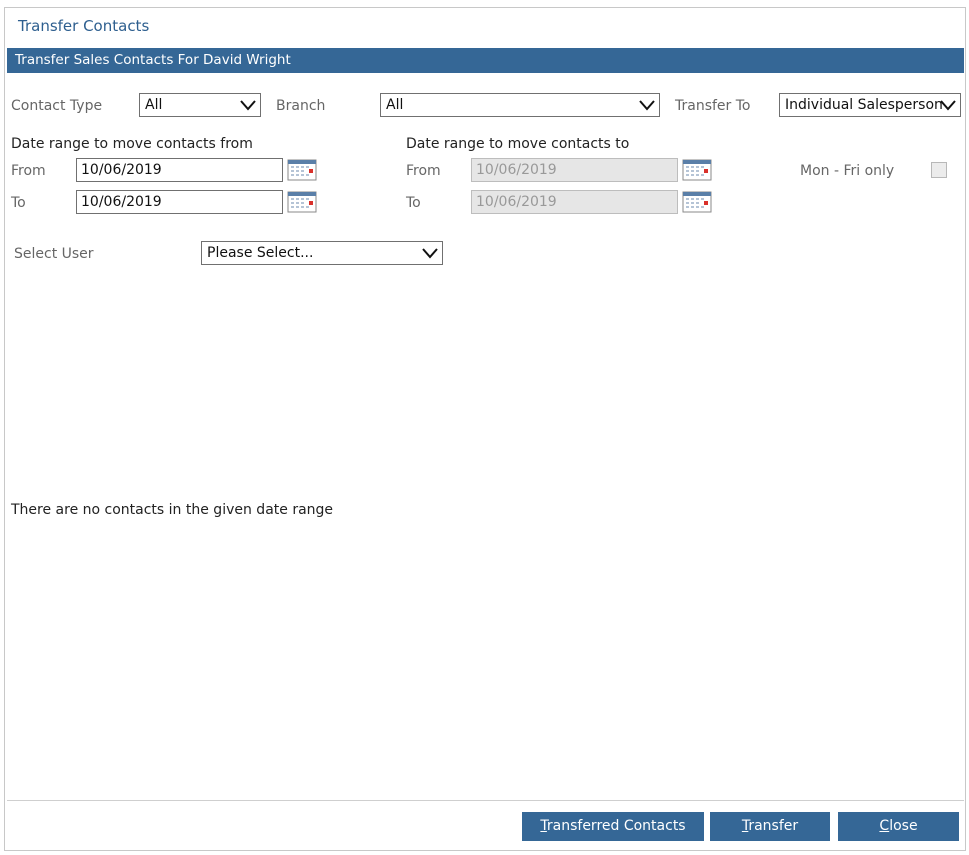  What do you see at coordinates (520, 105) in the screenshot?
I see `branch-select: All` at bounding box center [520, 105].